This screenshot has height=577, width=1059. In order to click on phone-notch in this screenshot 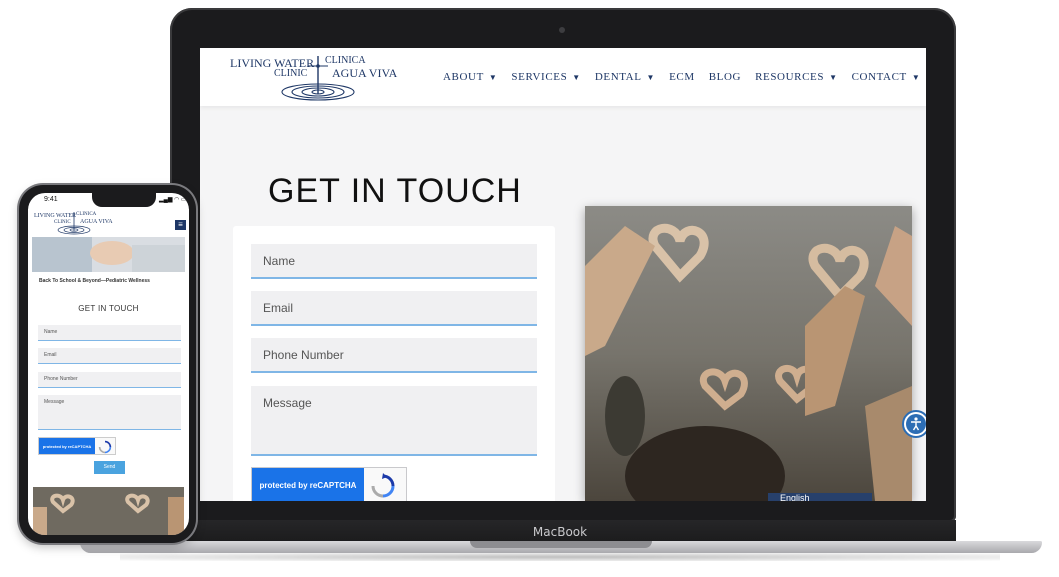, I will do `click(124, 200)`.